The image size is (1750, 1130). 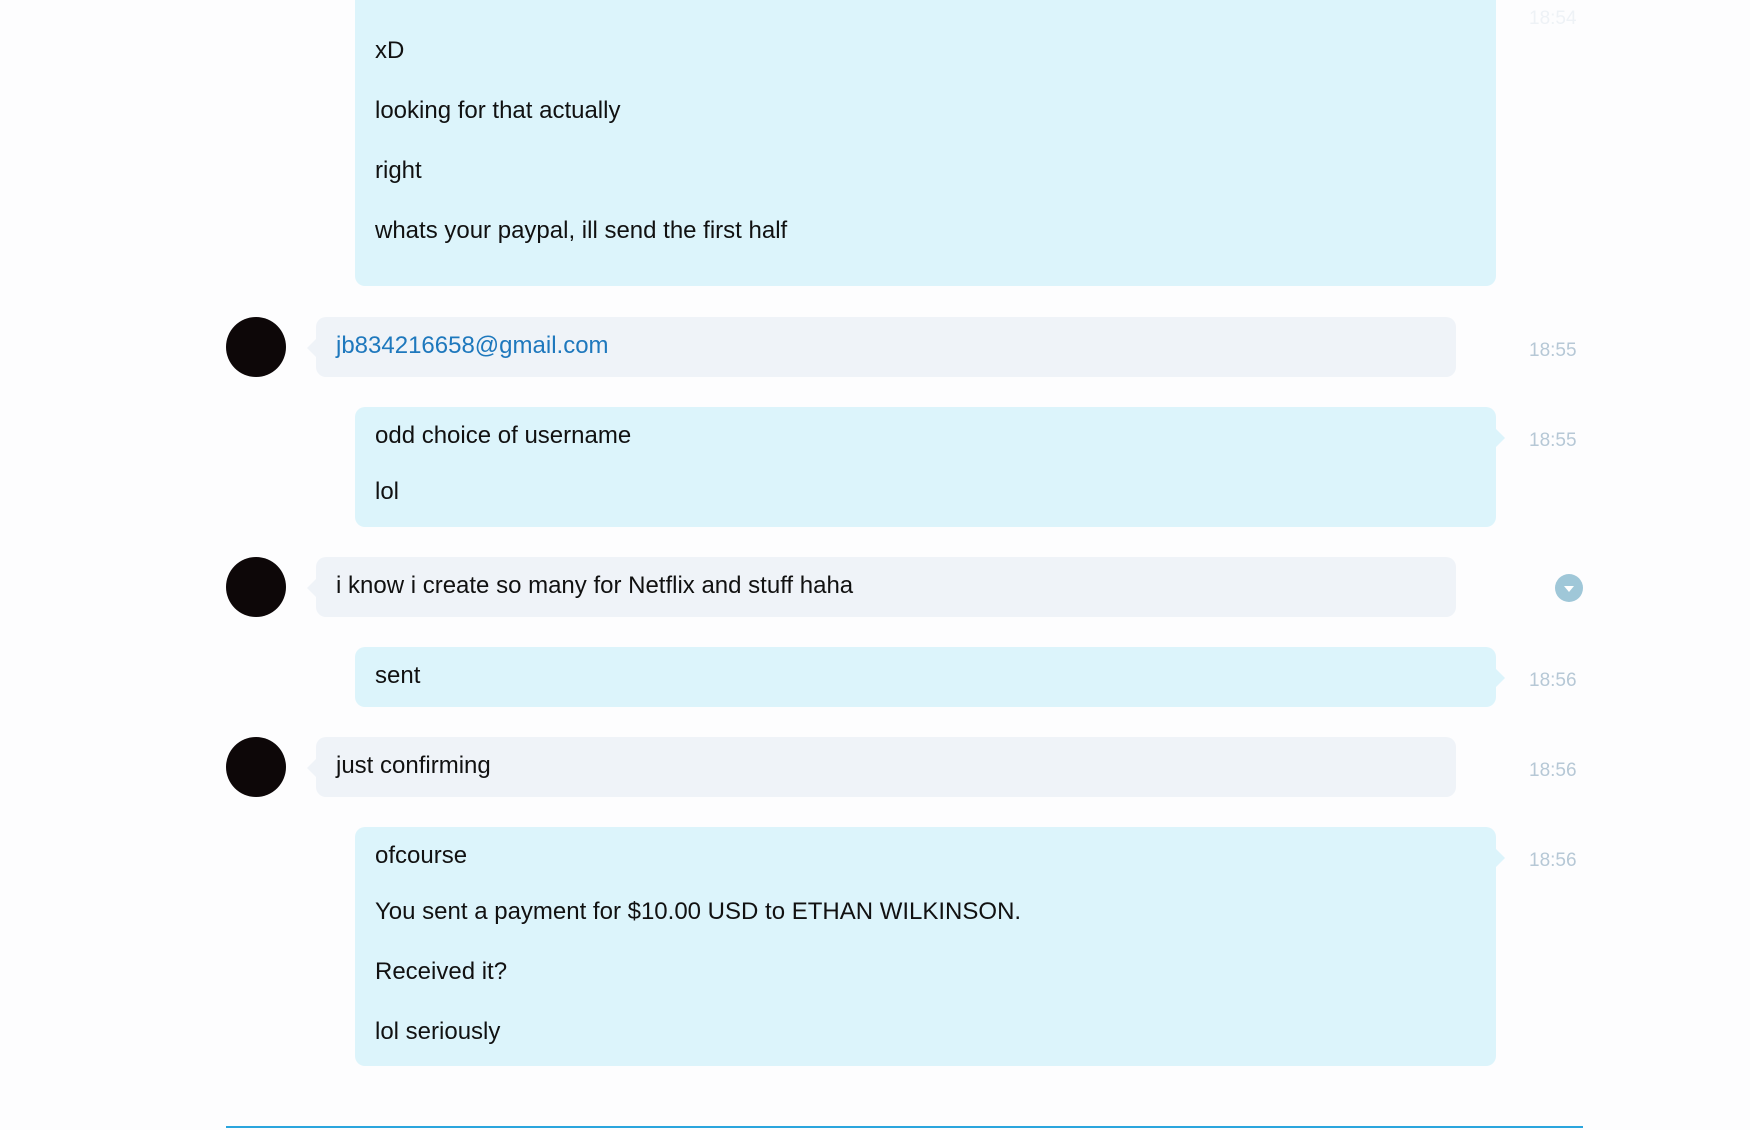 What do you see at coordinates (441, 971) in the screenshot?
I see `message-text: Received it?` at bounding box center [441, 971].